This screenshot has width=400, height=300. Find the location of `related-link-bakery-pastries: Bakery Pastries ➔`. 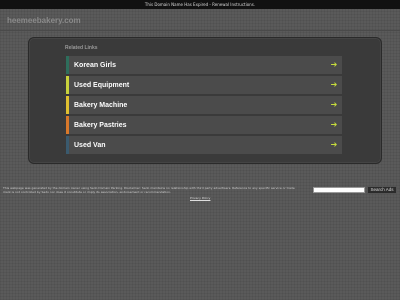

related-link-bakery-pastries: Bakery Pastries ➔ is located at coordinates (204, 125).